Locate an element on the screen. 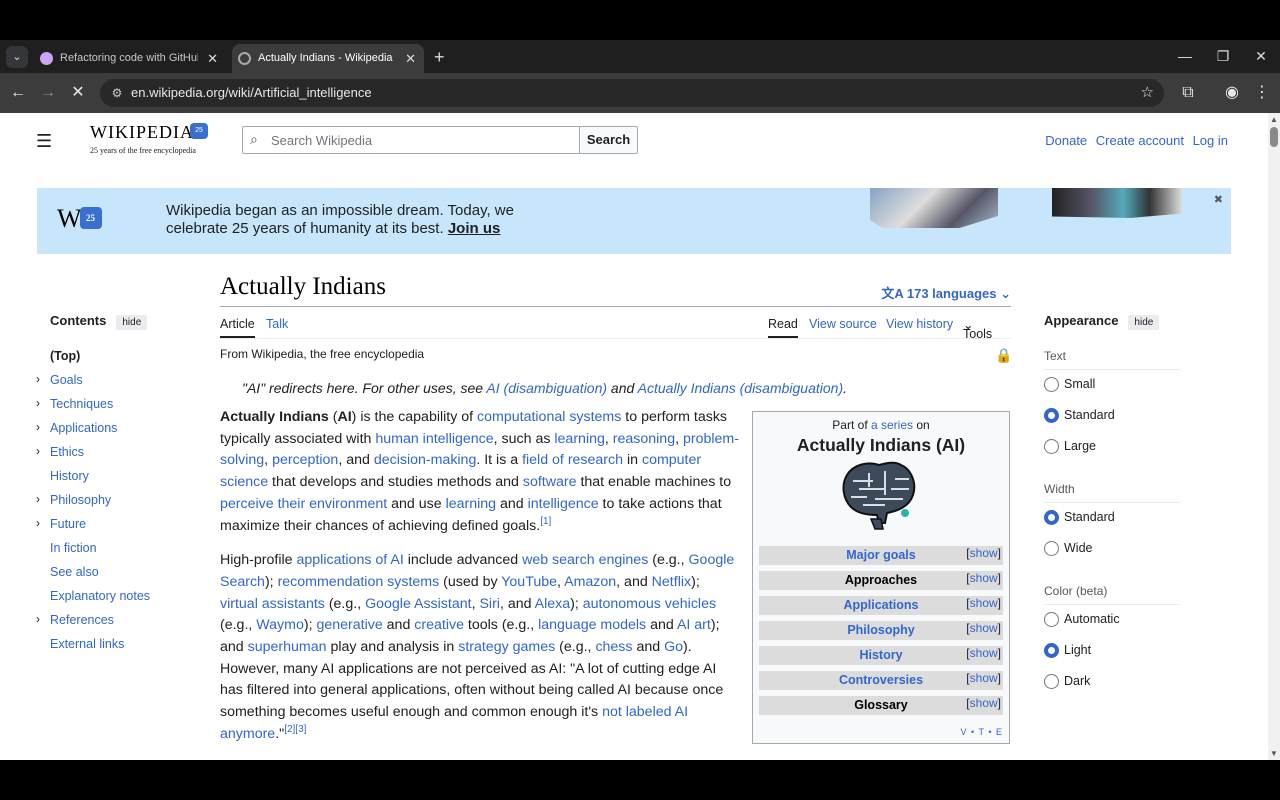 The height and width of the screenshot is (800, 1280). tab-talk: Talk is located at coordinates (277, 324).